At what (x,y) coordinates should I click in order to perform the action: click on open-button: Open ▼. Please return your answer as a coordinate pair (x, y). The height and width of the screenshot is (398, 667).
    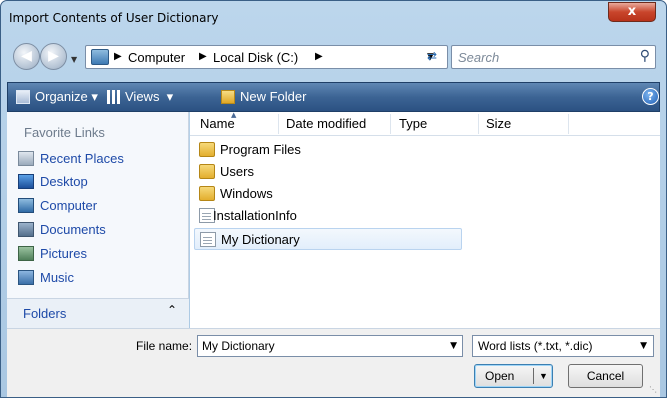
    Looking at the image, I should click on (513, 376).